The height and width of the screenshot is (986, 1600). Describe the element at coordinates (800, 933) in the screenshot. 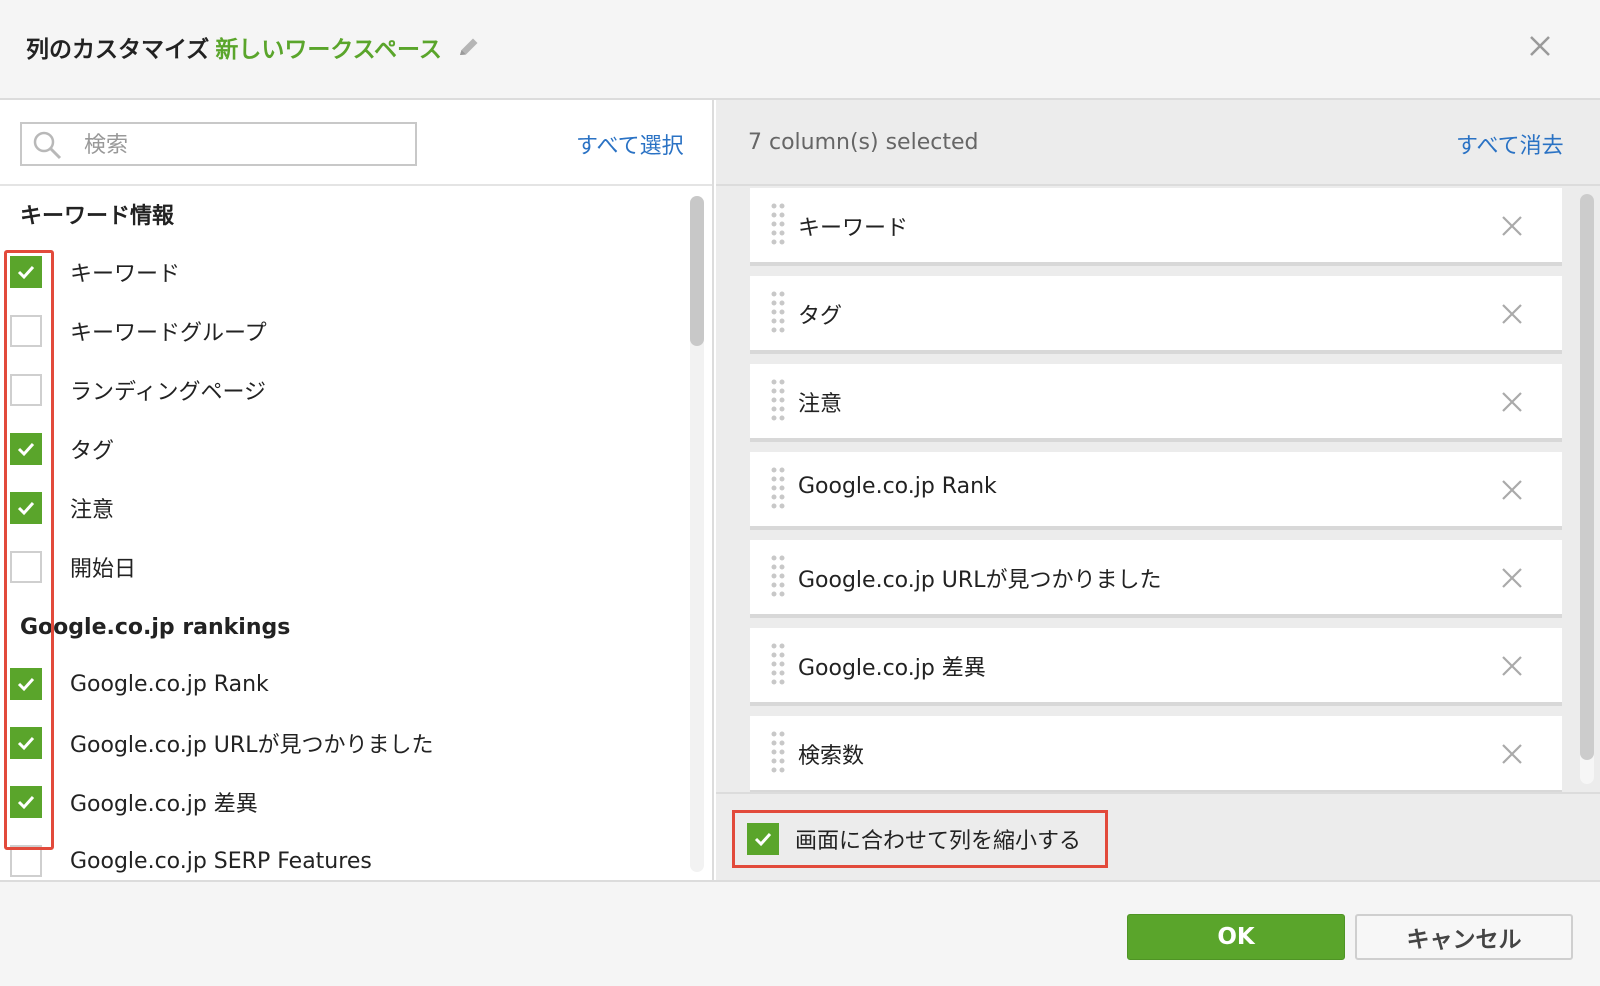

I see `dialog-footer: OK キャンセル` at that location.